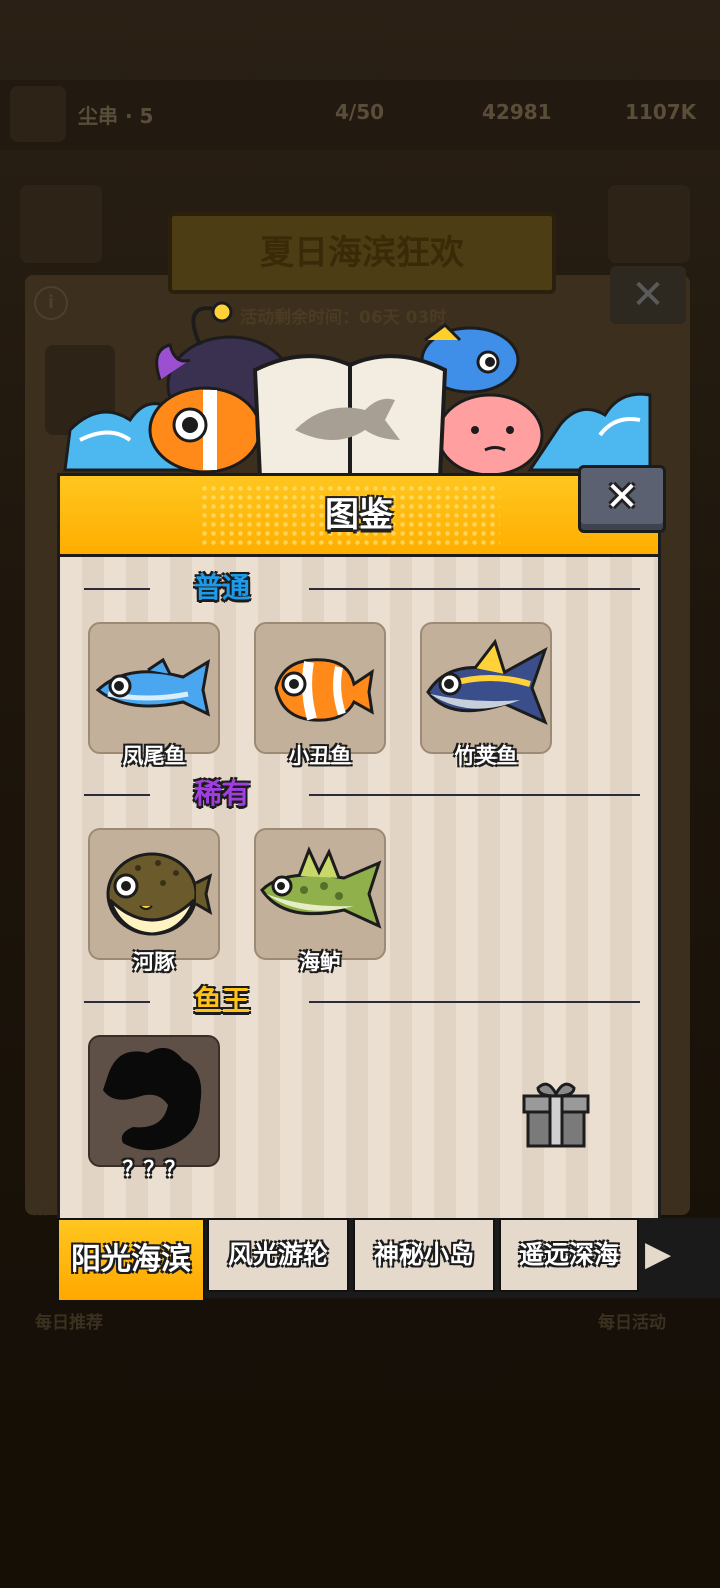 The width and height of the screenshot is (720, 1588). What do you see at coordinates (362, 794) in the screenshot?
I see `section-rare: 稀有` at bounding box center [362, 794].